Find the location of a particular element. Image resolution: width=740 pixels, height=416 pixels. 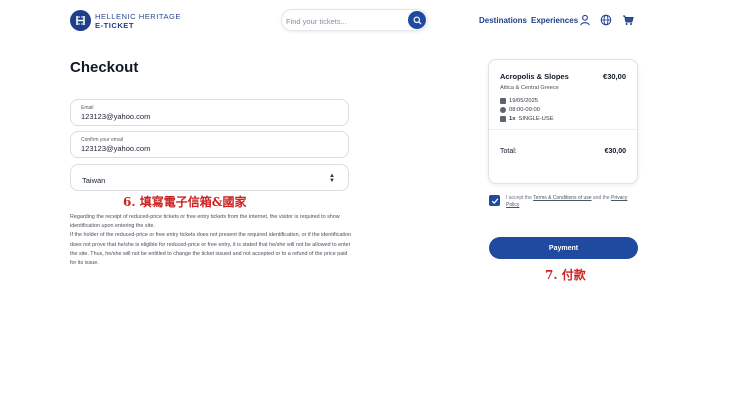

terms-checkbox is located at coordinates (494, 200).